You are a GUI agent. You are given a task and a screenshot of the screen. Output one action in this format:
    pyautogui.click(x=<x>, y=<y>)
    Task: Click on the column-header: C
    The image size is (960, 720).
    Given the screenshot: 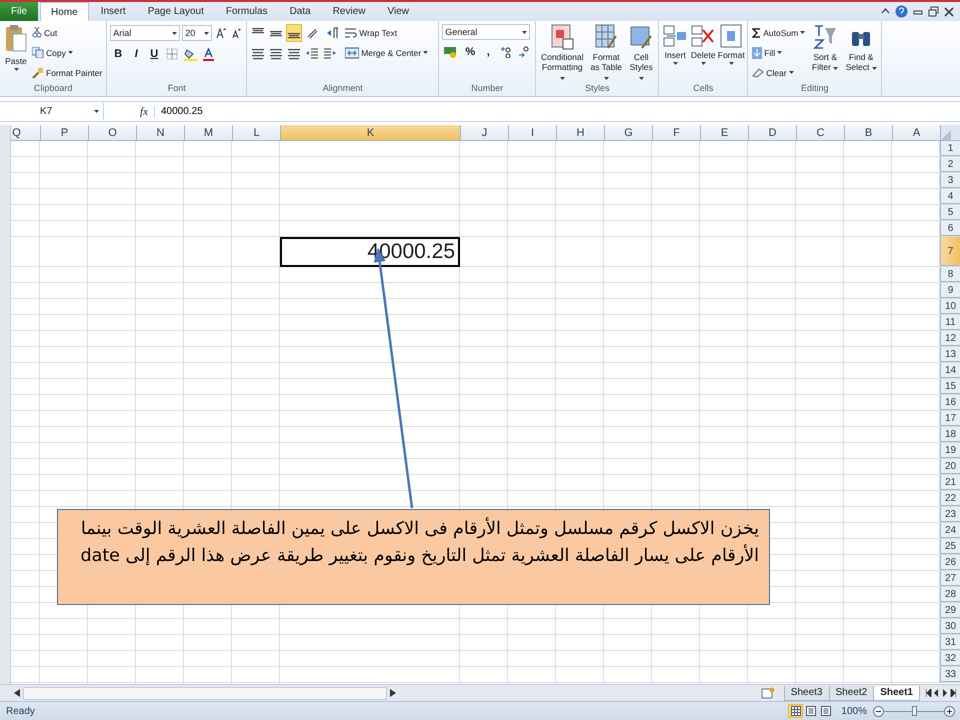 What is the action you would take?
    pyautogui.click(x=820, y=133)
    